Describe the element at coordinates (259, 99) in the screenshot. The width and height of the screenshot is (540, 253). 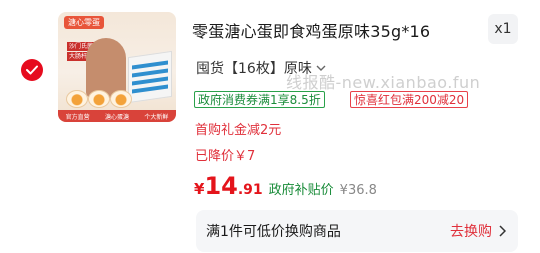
I see `gov-coupon-tag: 政府消费券满1享8.5折` at that location.